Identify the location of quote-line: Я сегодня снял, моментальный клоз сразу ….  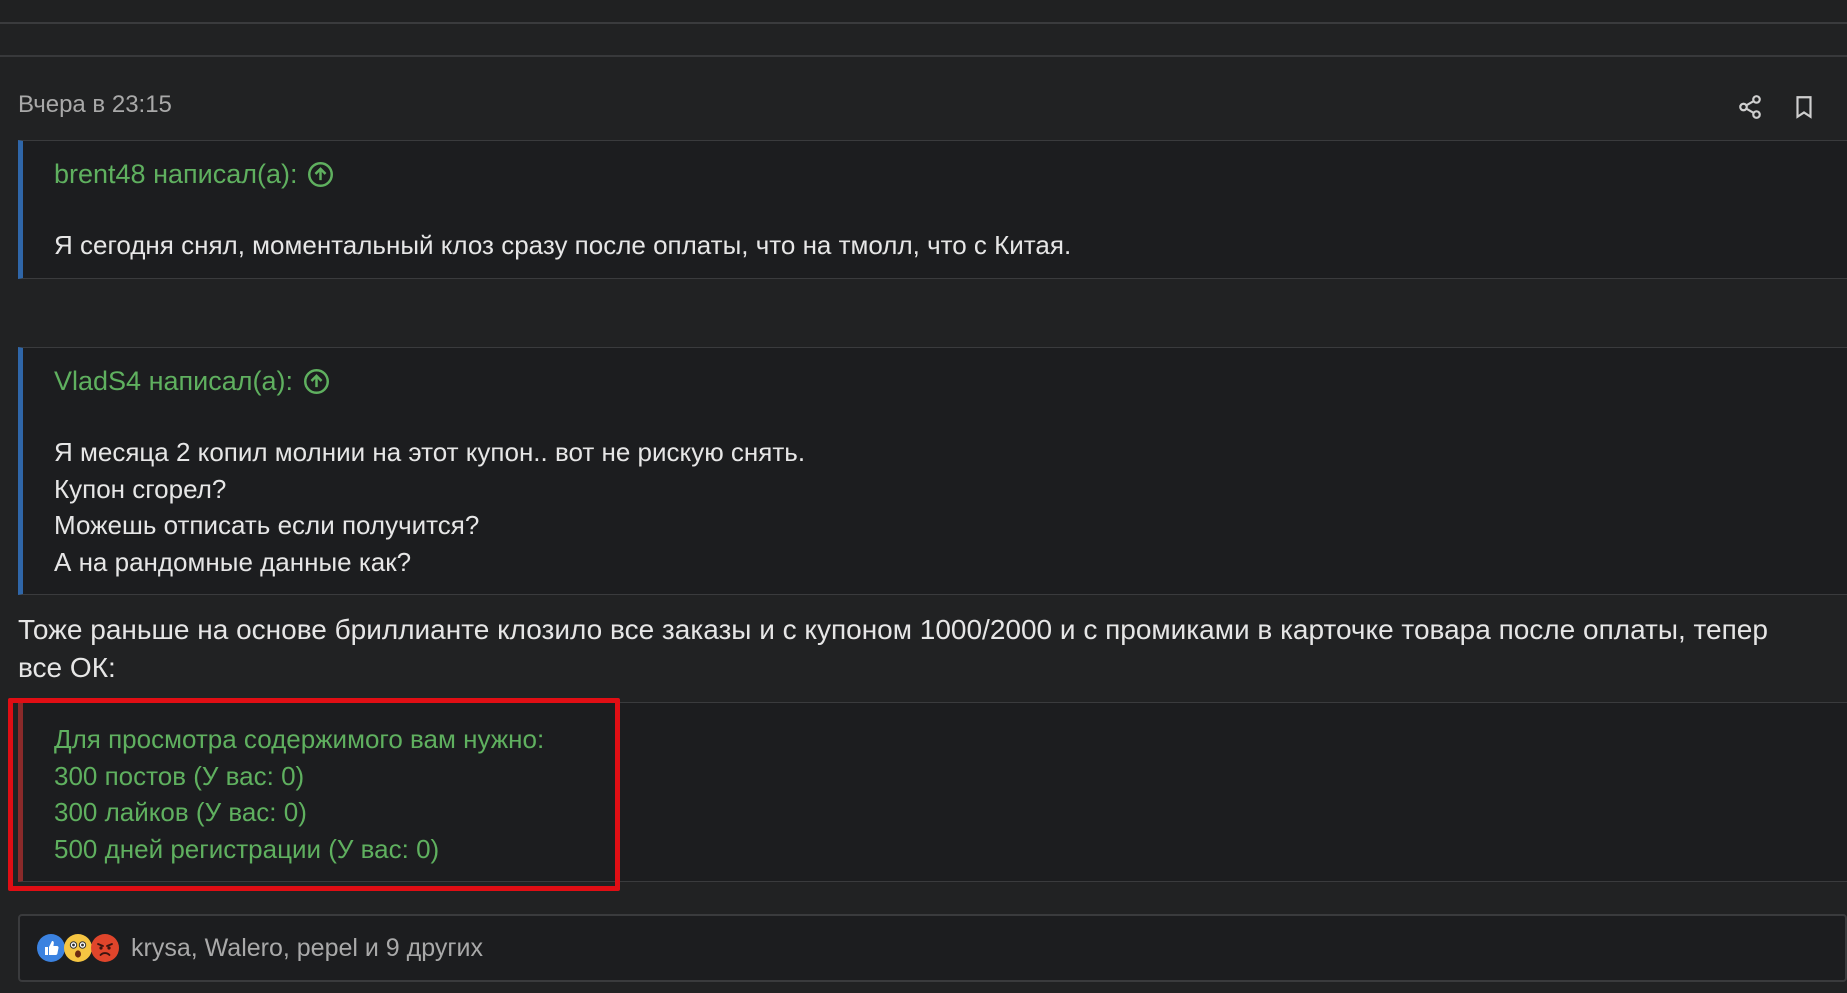
(563, 245).